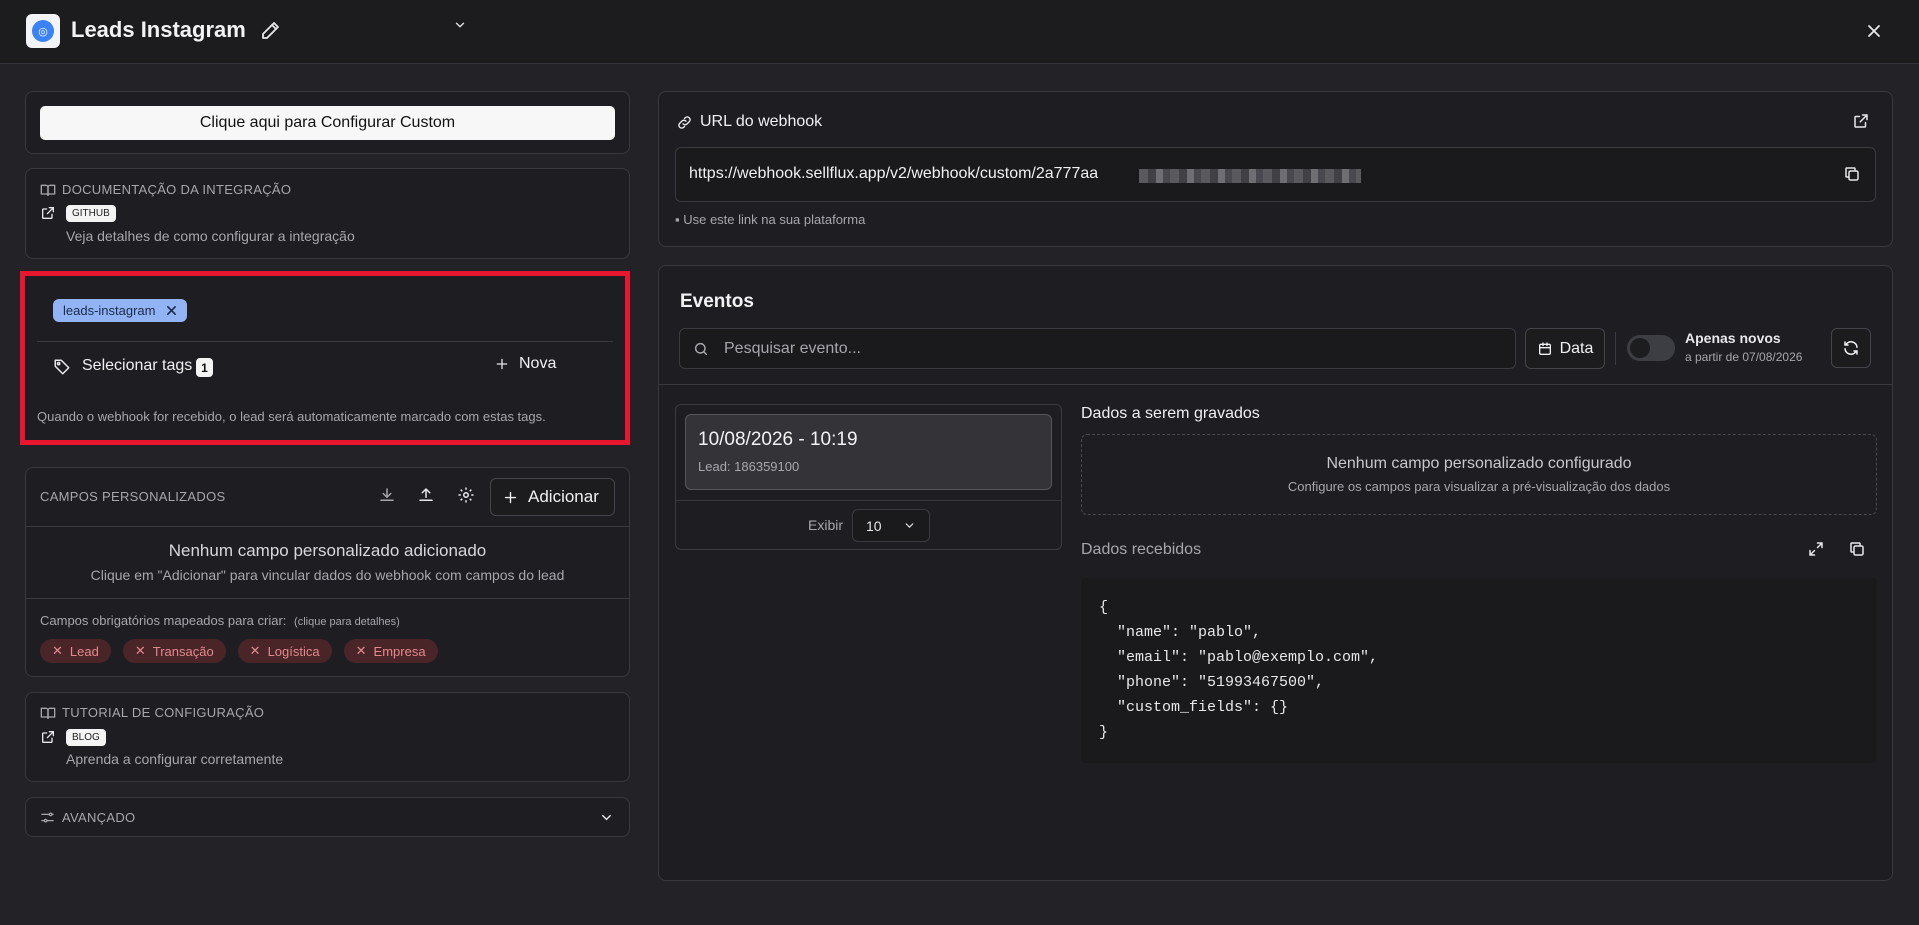  What do you see at coordinates (389, 497) in the screenshot?
I see `download-button` at bounding box center [389, 497].